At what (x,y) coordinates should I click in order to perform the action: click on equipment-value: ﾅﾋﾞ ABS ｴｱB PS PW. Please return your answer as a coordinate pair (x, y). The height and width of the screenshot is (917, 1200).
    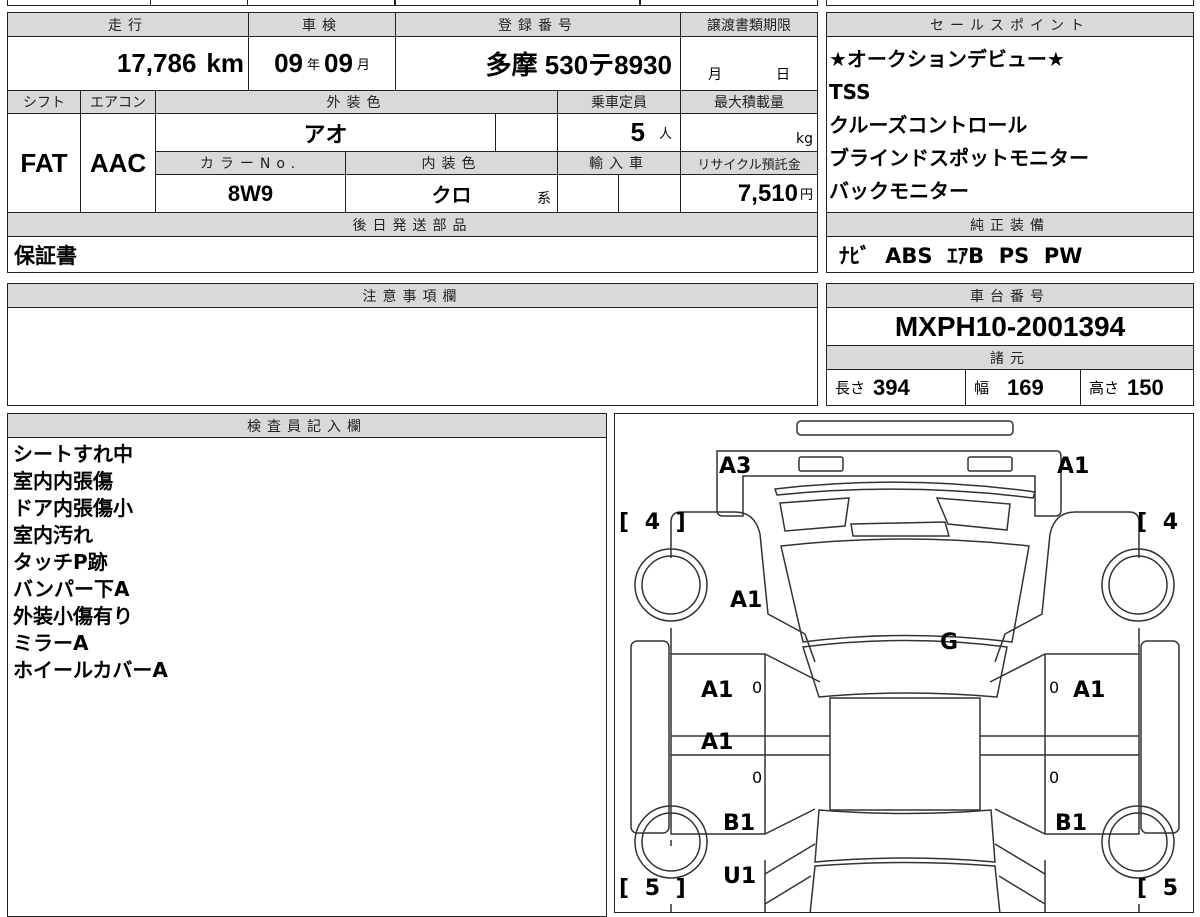
    Looking at the image, I should click on (1010, 254).